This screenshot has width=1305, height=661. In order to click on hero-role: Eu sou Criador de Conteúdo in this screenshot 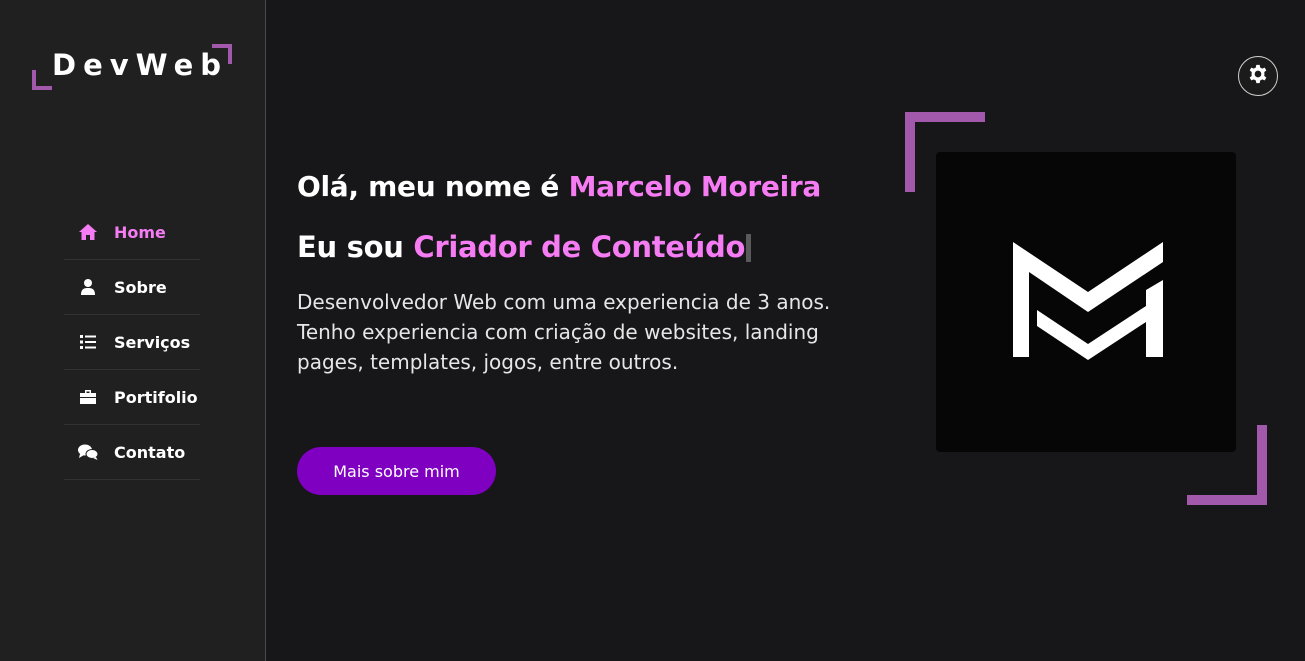, I will do `click(524, 247)`.